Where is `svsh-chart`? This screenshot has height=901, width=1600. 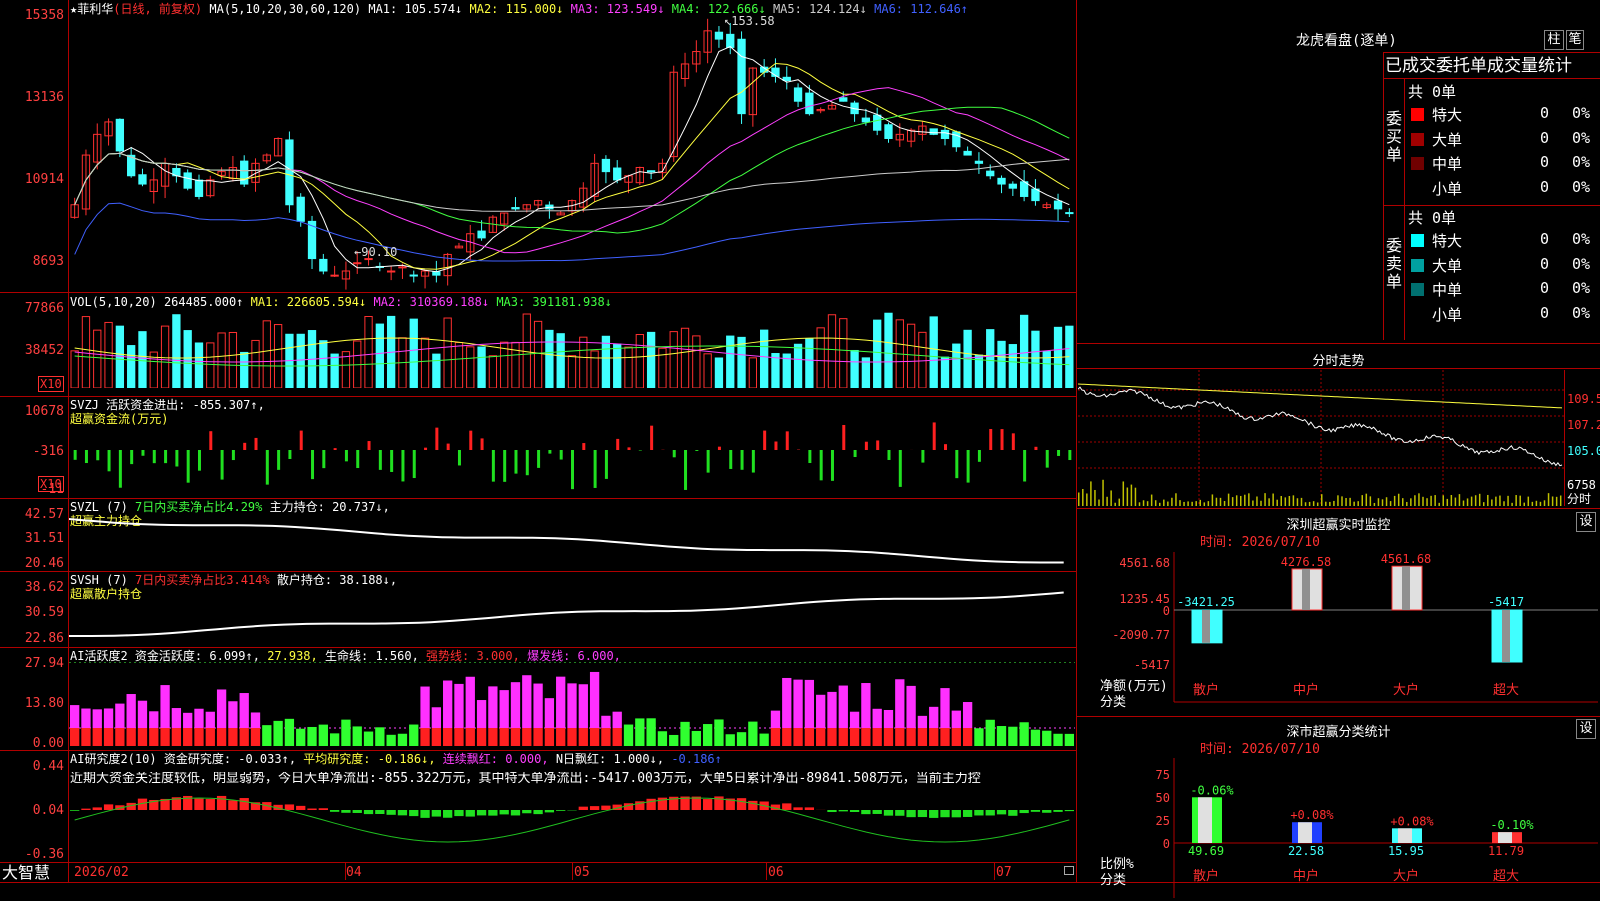
svsh-chart is located at coordinates (572, 616).